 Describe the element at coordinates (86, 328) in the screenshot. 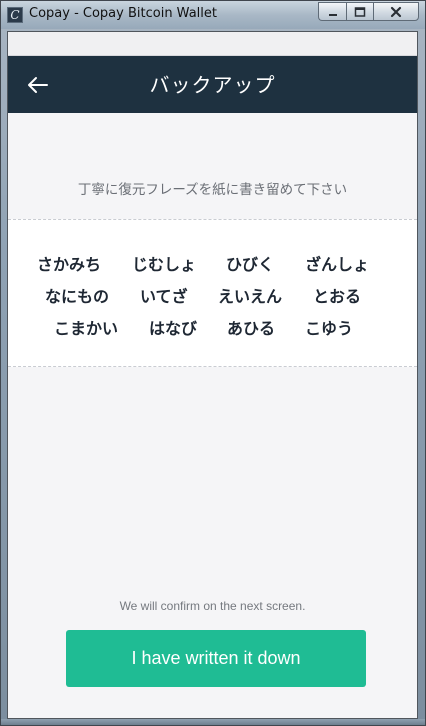

I see `mnemonic-word: こまかい` at that location.